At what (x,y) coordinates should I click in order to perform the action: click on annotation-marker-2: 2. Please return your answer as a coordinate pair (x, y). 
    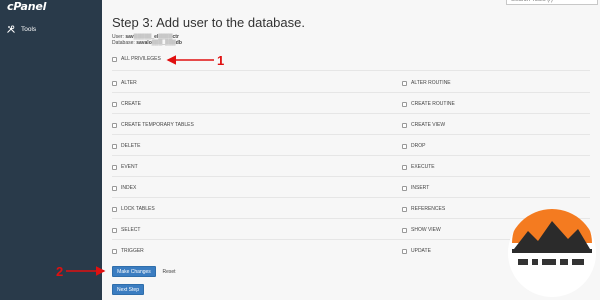
    Looking at the image, I should click on (59, 271).